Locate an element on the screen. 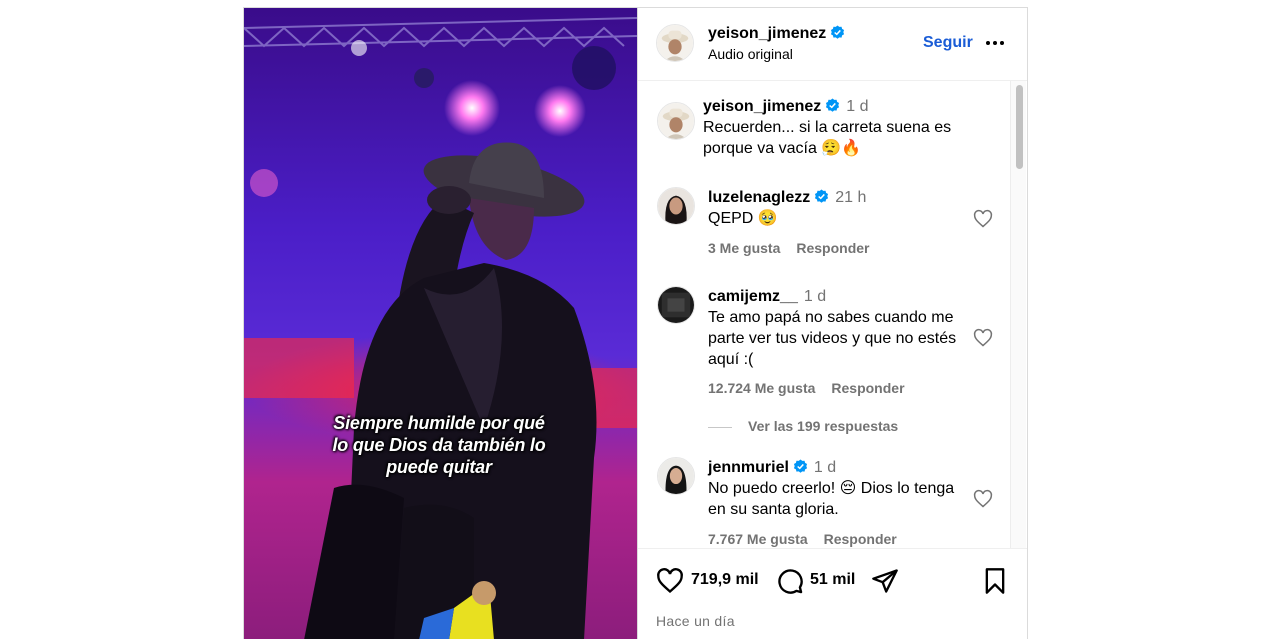 The height and width of the screenshot is (639, 1280). share-button is located at coordinates (885, 581).